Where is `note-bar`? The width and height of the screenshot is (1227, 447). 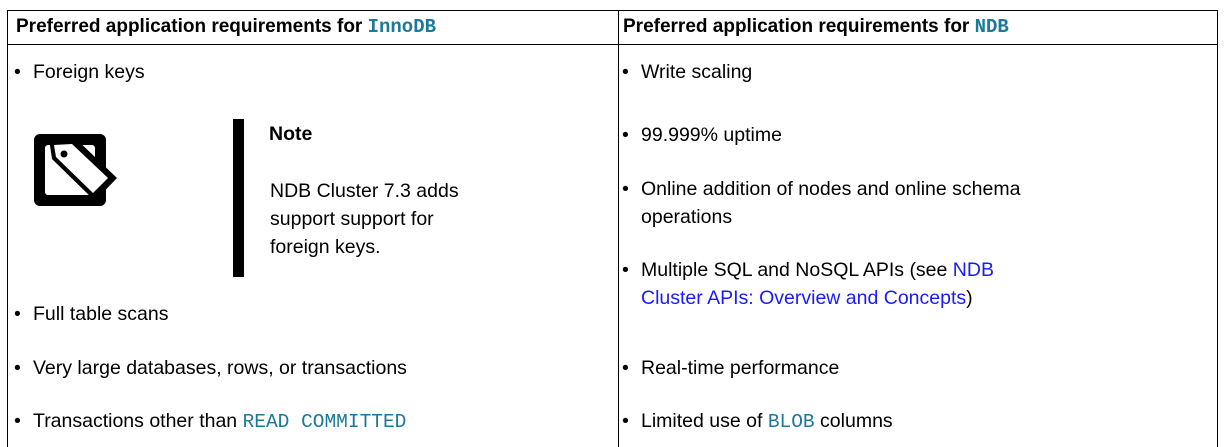 note-bar is located at coordinates (238, 198).